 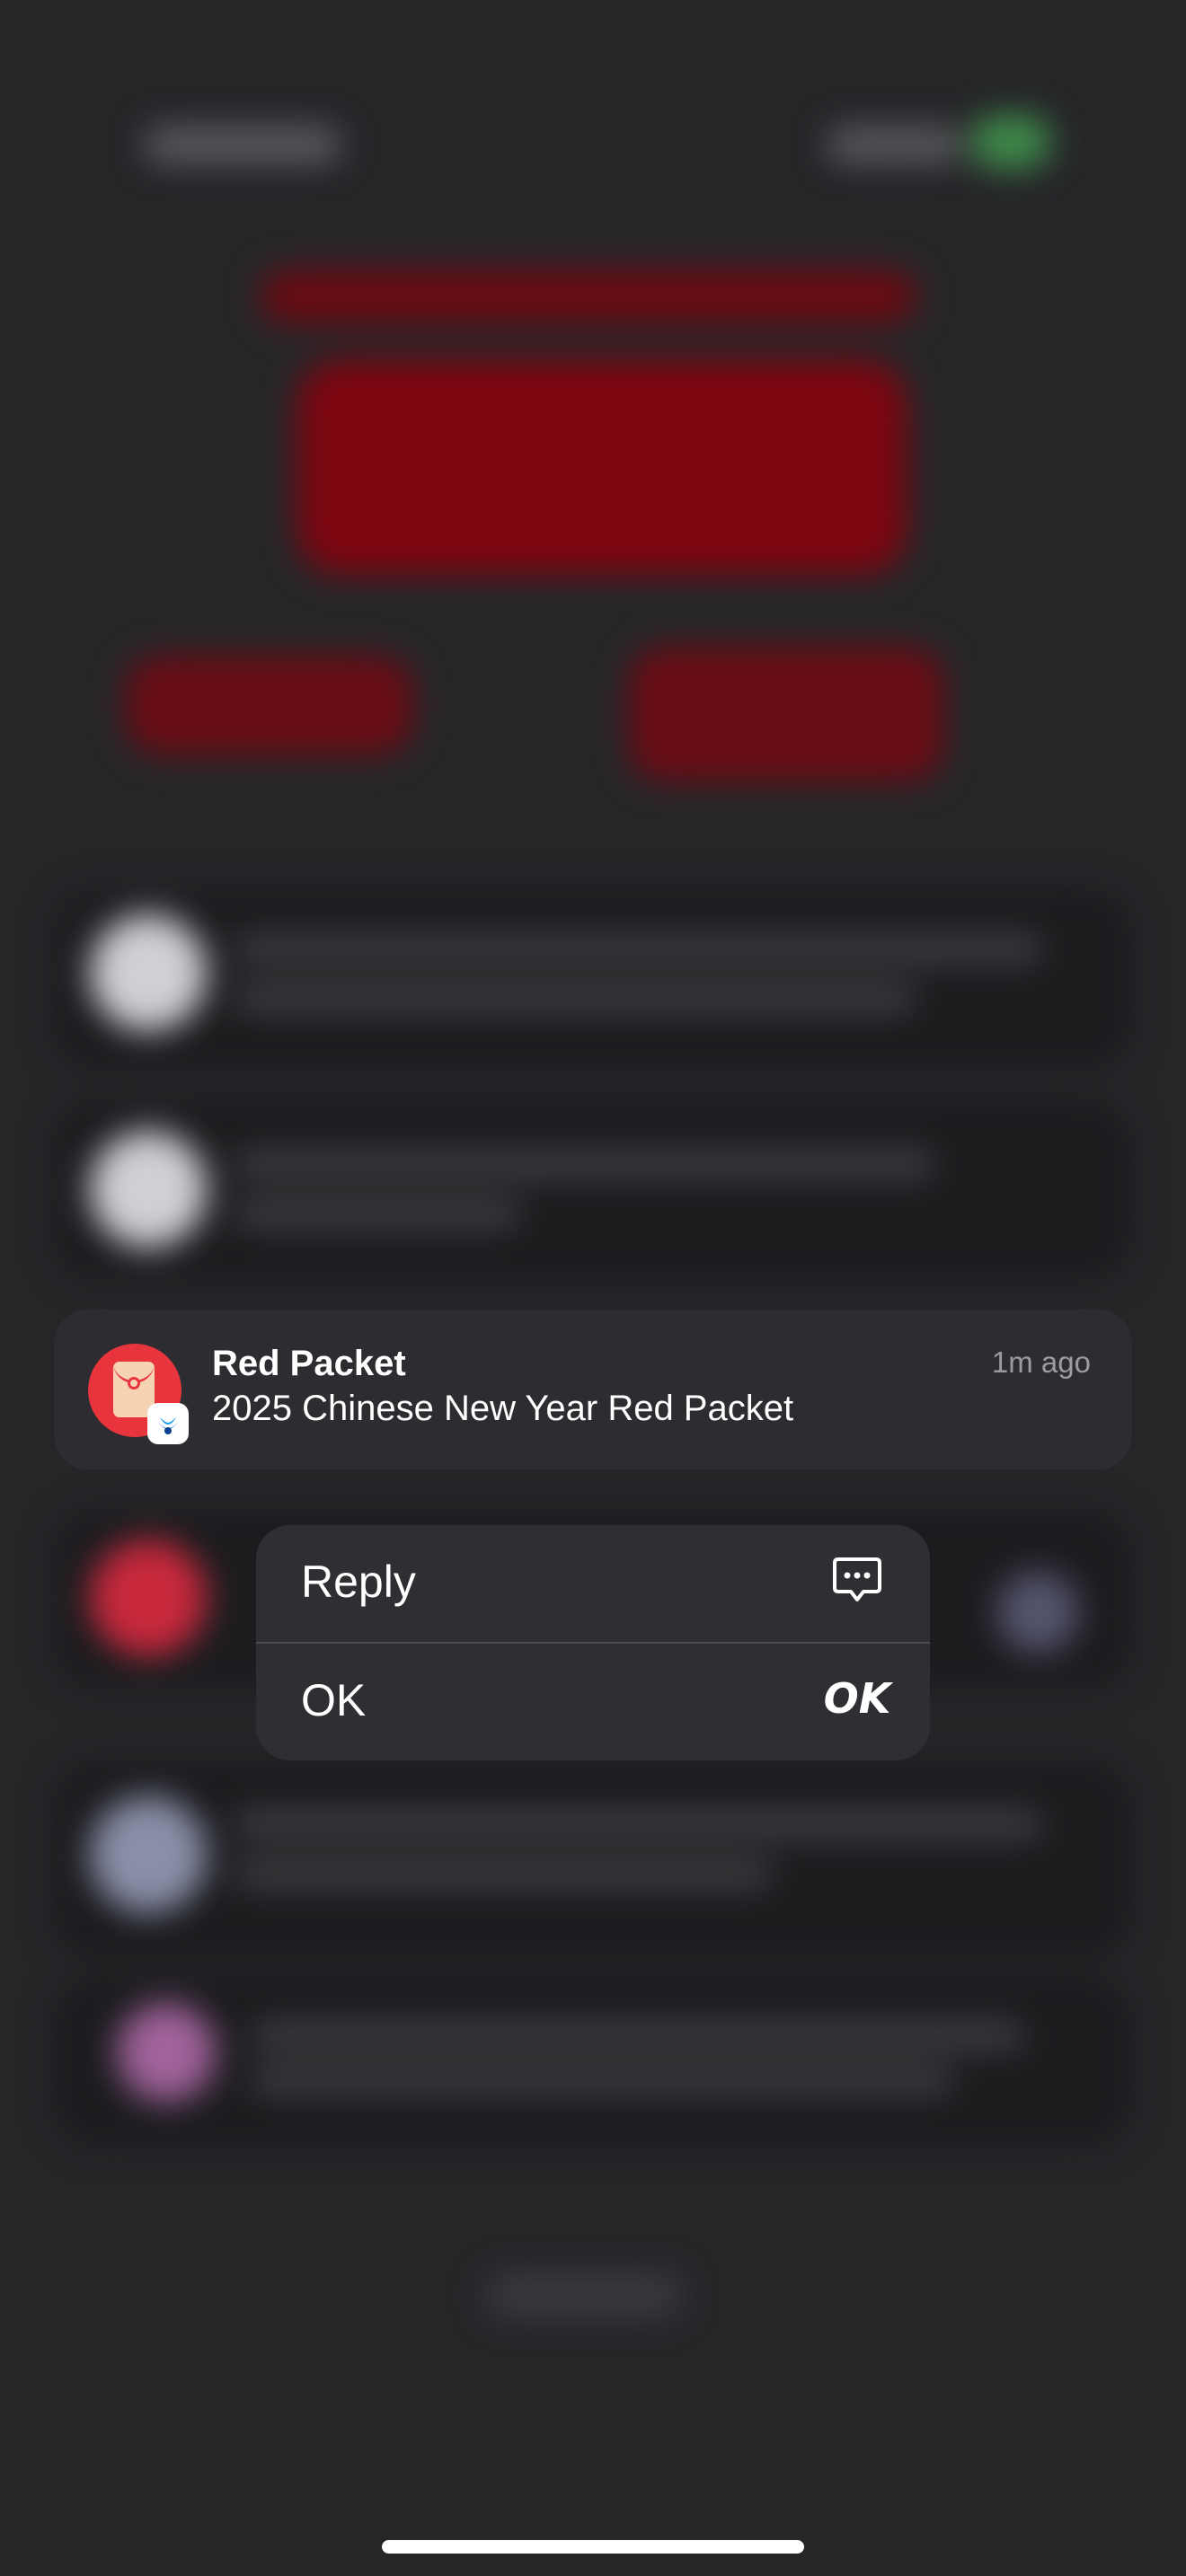 I want to click on status-bar-time-blurred, so click(x=242, y=144).